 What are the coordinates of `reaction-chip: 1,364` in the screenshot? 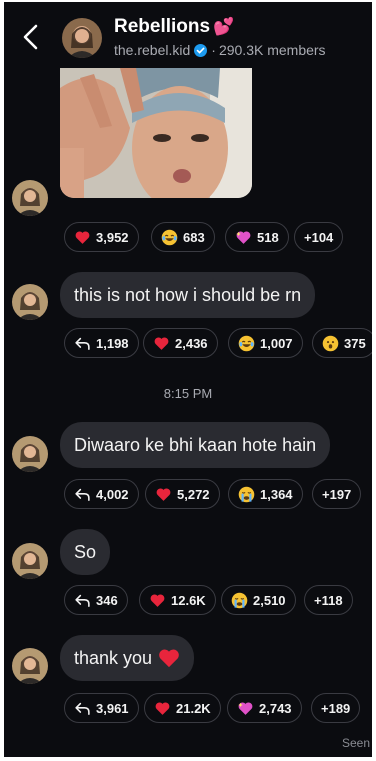 It's located at (265, 494).